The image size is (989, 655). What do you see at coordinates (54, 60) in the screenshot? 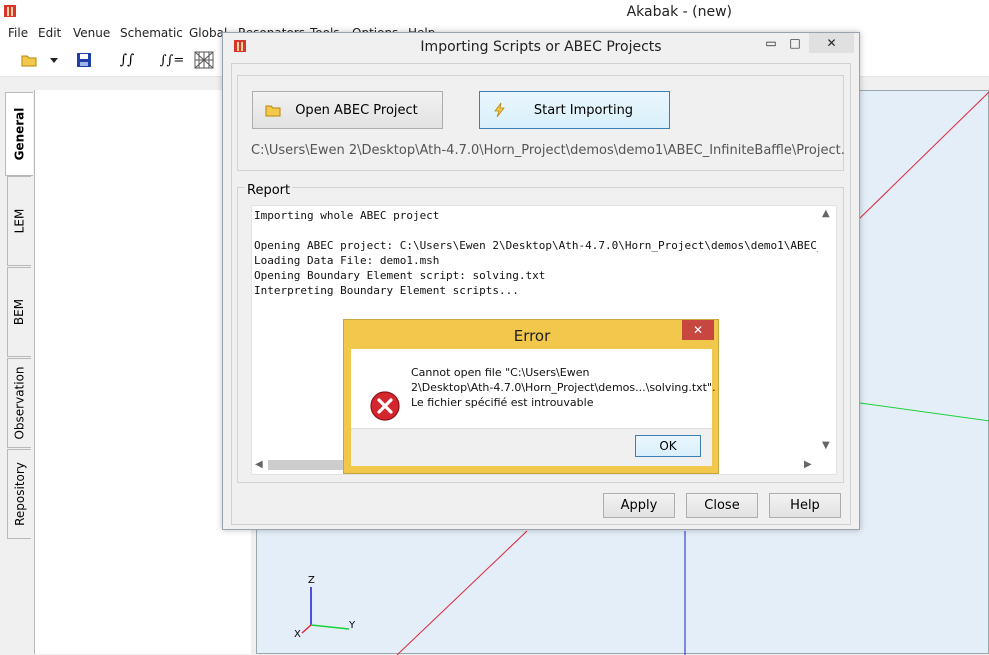
I see `dropdown-arrow-icon` at bounding box center [54, 60].